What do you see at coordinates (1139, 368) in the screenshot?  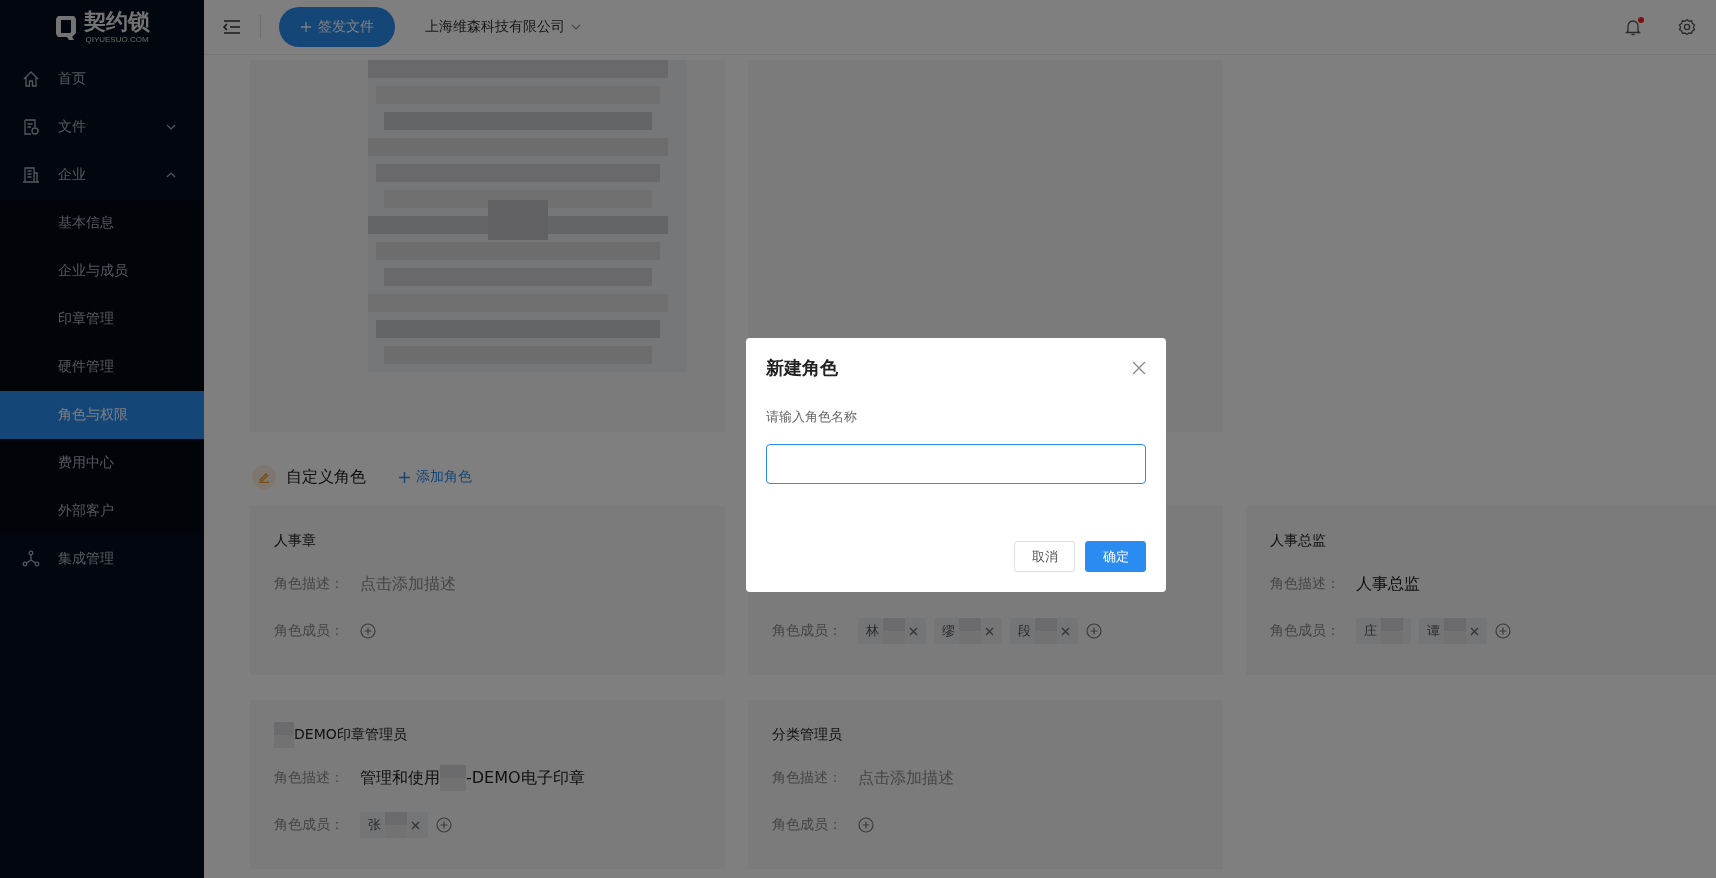 I see `close-icon` at bounding box center [1139, 368].